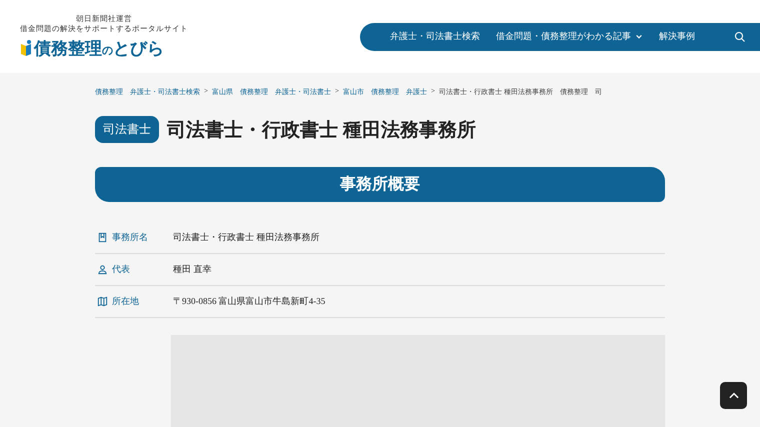 Image resolution: width=760 pixels, height=427 pixels. What do you see at coordinates (569, 36) in the screenshot?
I see `nav-link: 借金問題・債務整理がわかる記事` at bounding box center [569, 36].